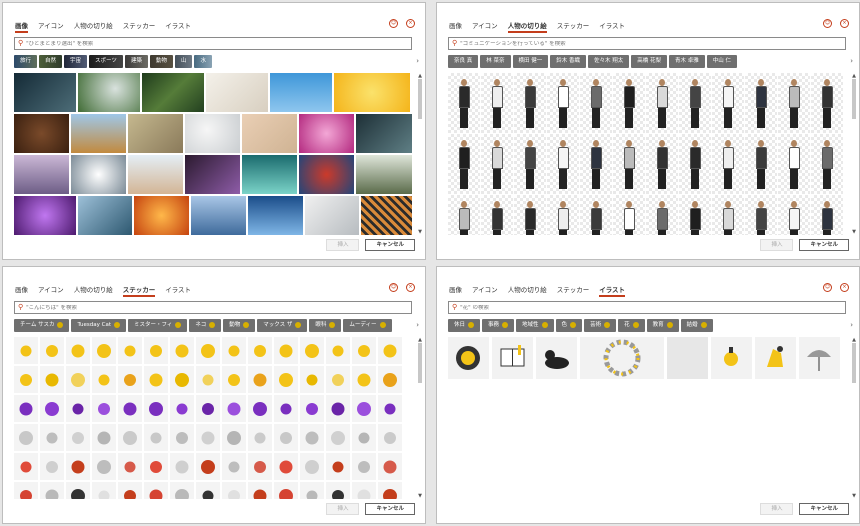  What do you see at coordinates (205, 325) in the screenshot?
I see `chip-sticker-set: ネコ` at bounding box center [205, 325].